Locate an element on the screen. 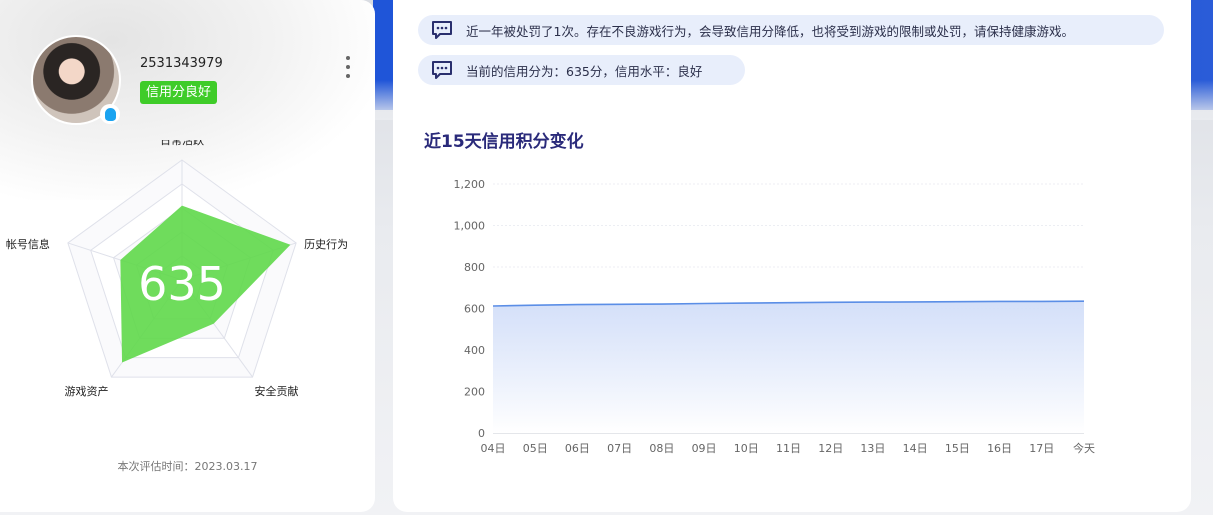 Image resolution: width=1213 pixels, height=515 pixels. current-score-notice: 当前的信用分为：635分，信用水平：良好 is located at coordinates (581, 70).